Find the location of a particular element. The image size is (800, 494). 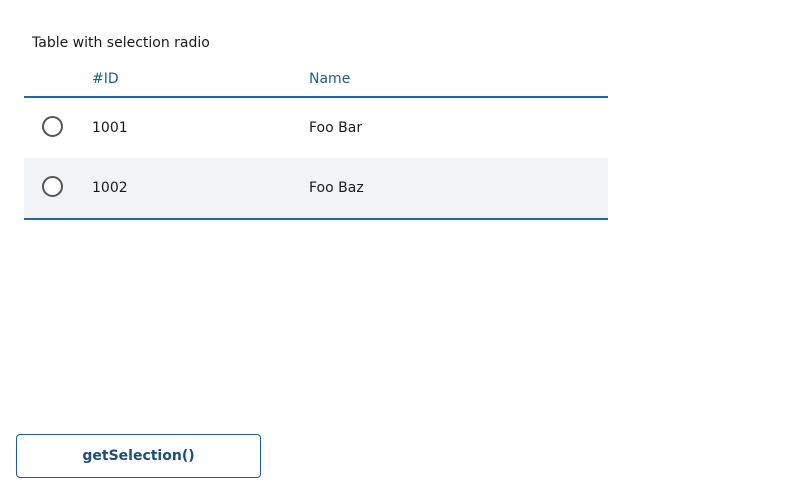

table-row: 1002 Foo Baz is located at coordinates (316, 189).